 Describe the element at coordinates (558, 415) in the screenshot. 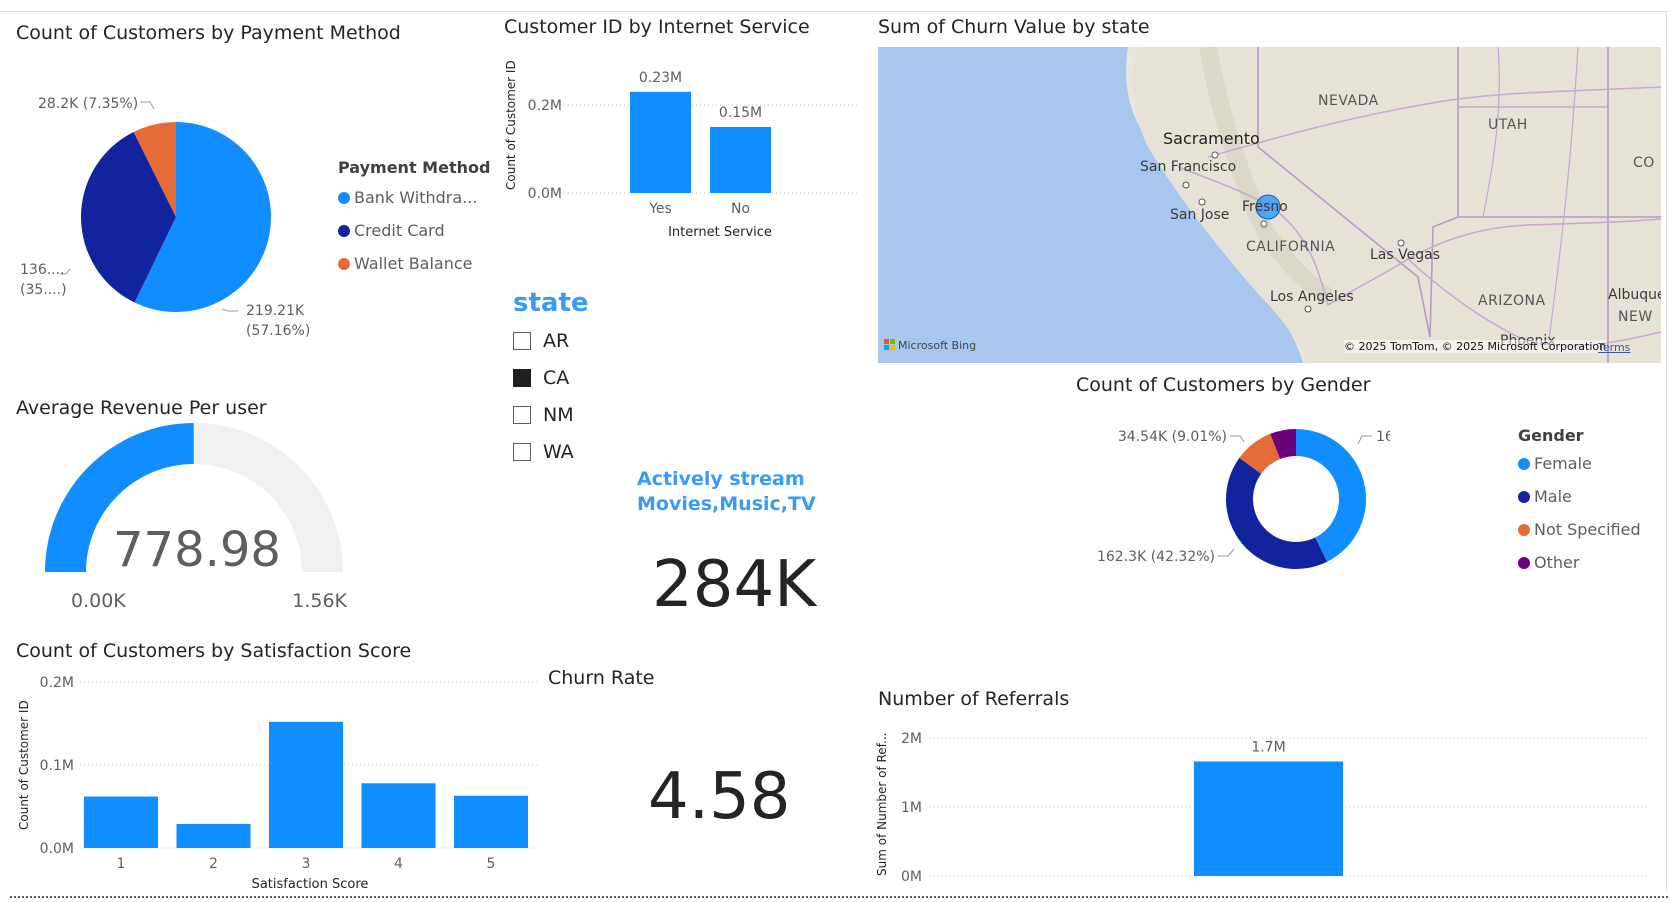

I see `slicer-label: NM` at that location.